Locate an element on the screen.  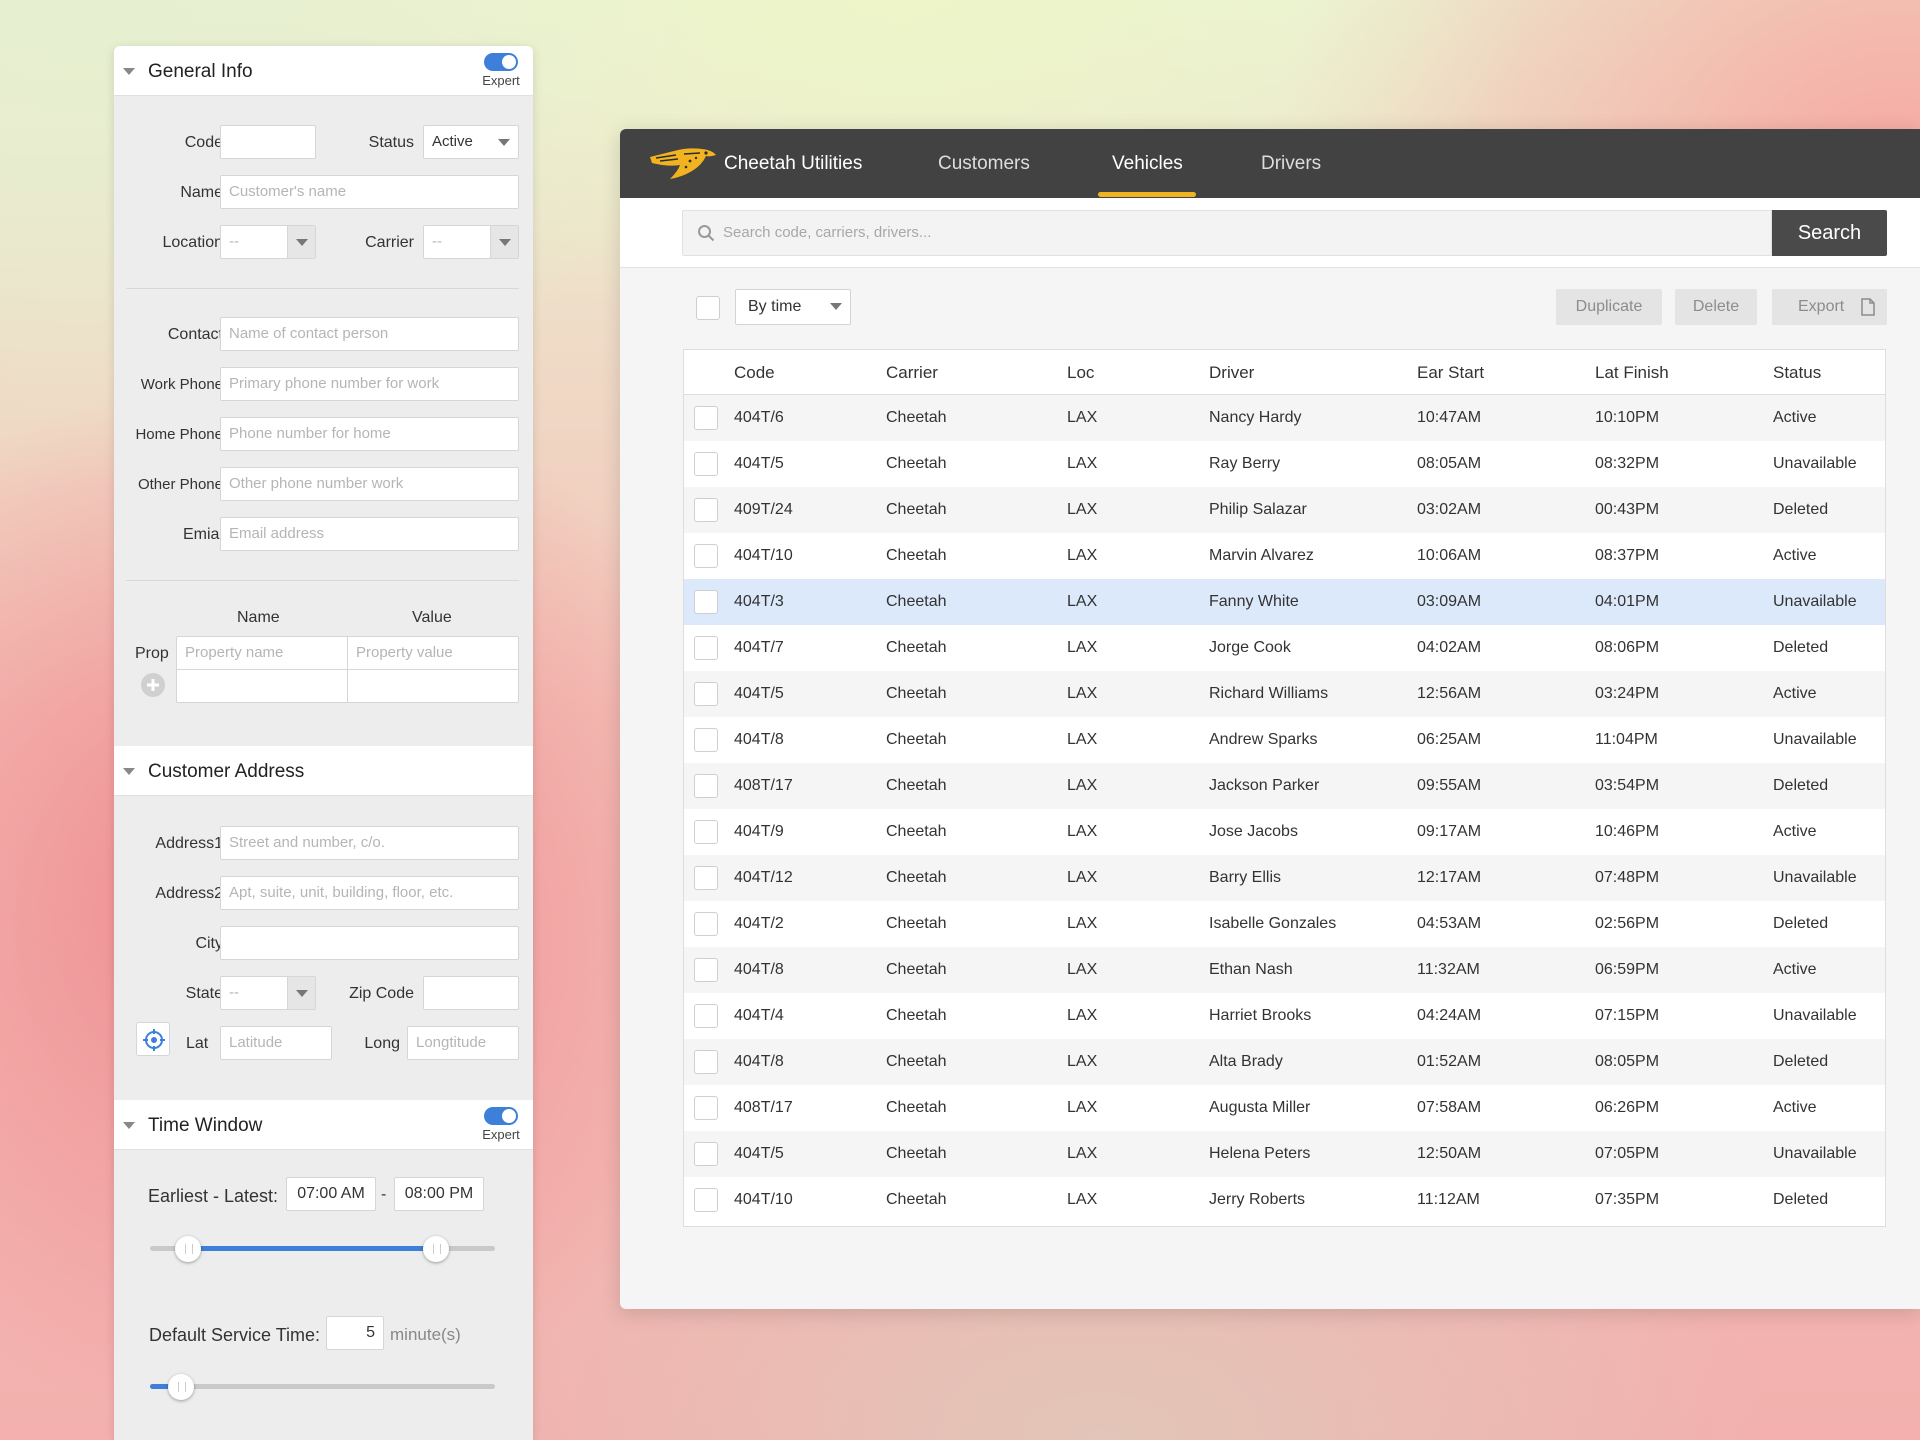
column-header-carrier: Carrier is located at coordinates (912, 373).